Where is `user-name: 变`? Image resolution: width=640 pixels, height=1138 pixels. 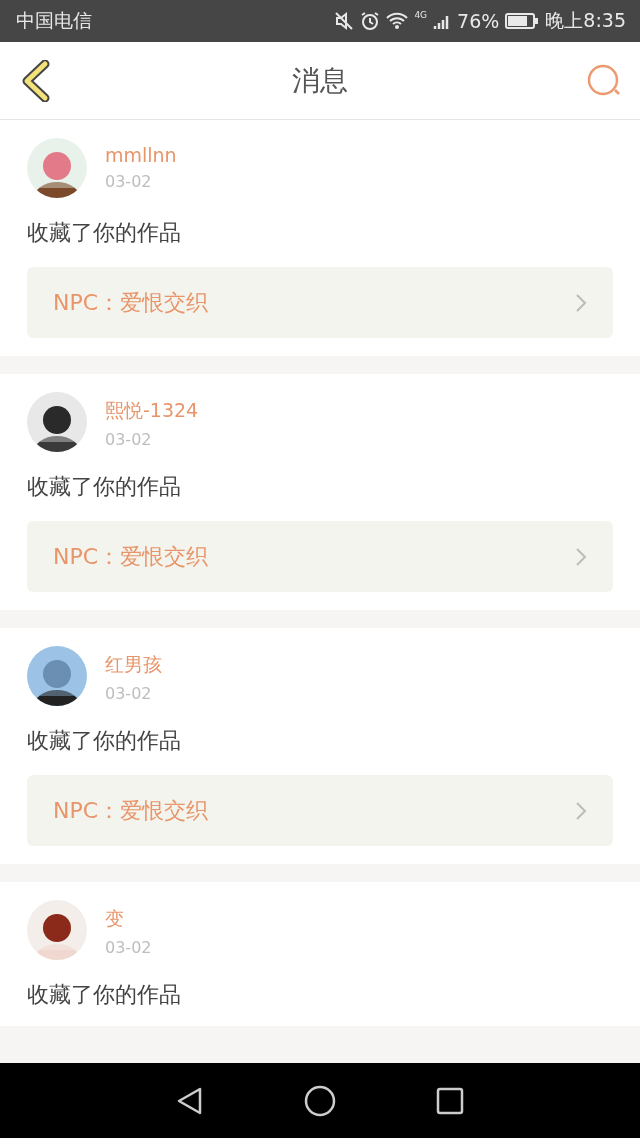
user-name: 变 is located at coordinates (128, 919).